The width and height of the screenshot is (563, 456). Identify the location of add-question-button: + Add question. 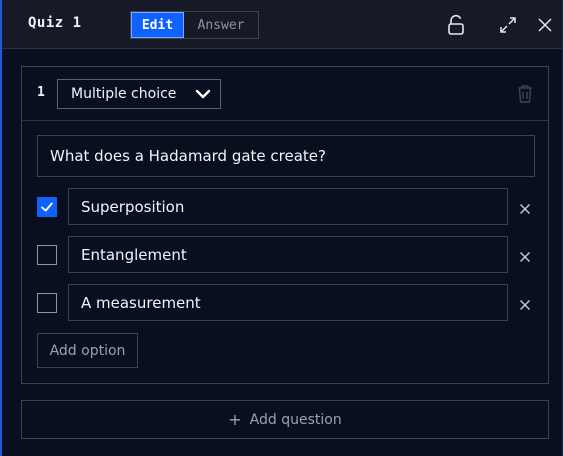
(285, 419).